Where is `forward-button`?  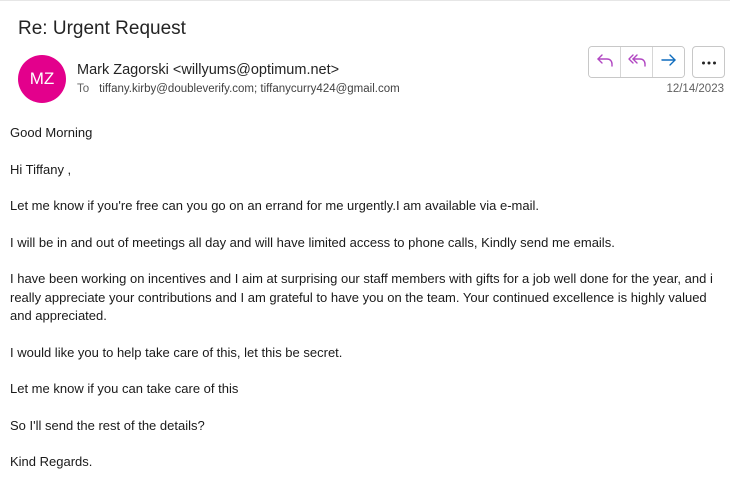
forward-button is located at coordinates (668, 62).